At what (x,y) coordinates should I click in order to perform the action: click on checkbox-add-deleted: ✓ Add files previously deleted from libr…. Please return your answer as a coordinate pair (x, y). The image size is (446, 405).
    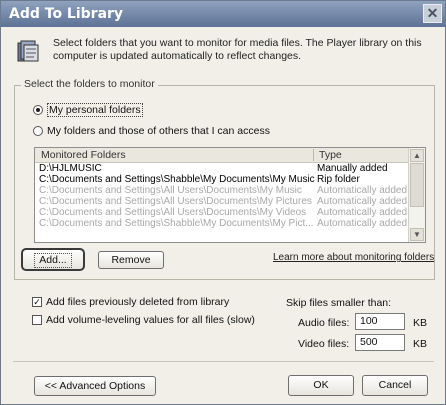
    Looking at the image, I should click on (130, 302).